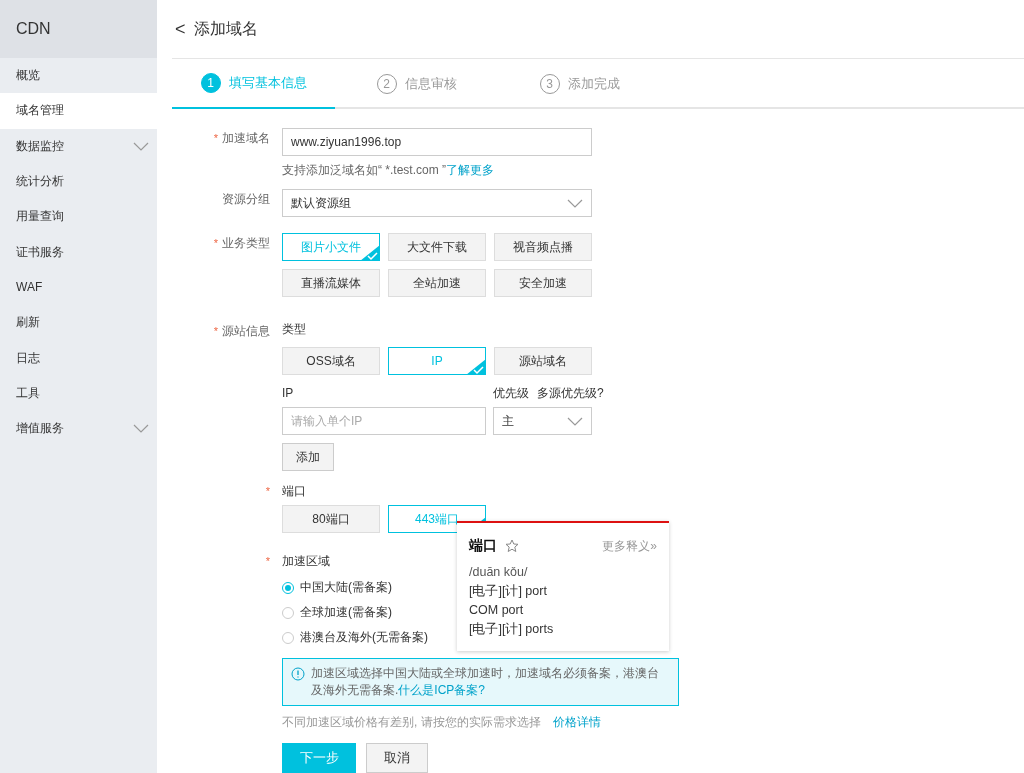 The width and height of the screenshot is (1024, 773). I want to click on sidebar-item: 用量查询, so click(78, 217).